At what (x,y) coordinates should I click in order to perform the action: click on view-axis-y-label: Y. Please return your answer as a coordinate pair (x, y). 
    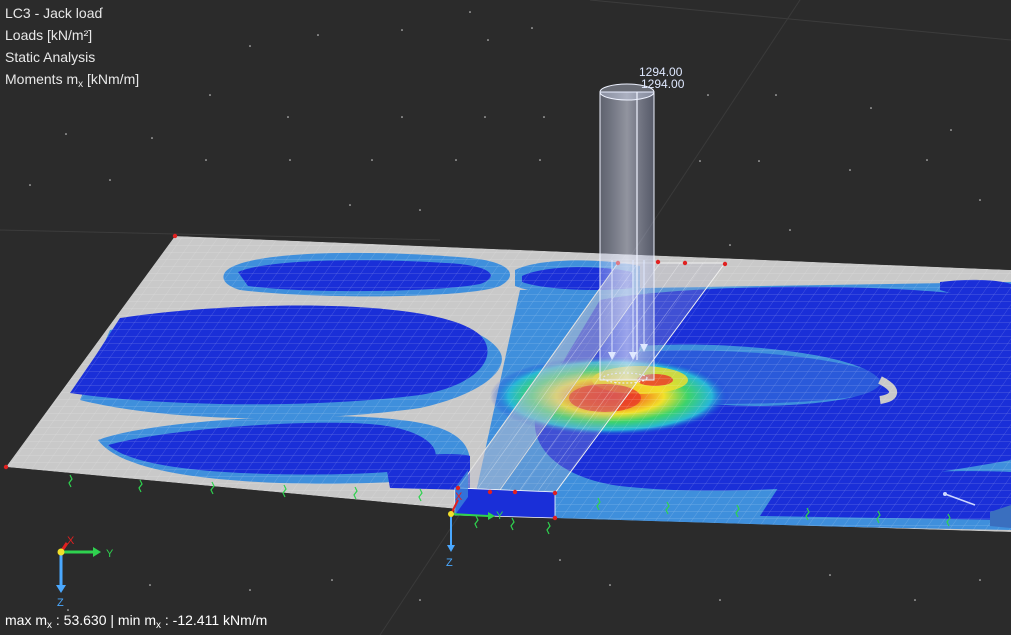
    Looking at the image, I should click on (110, 554).